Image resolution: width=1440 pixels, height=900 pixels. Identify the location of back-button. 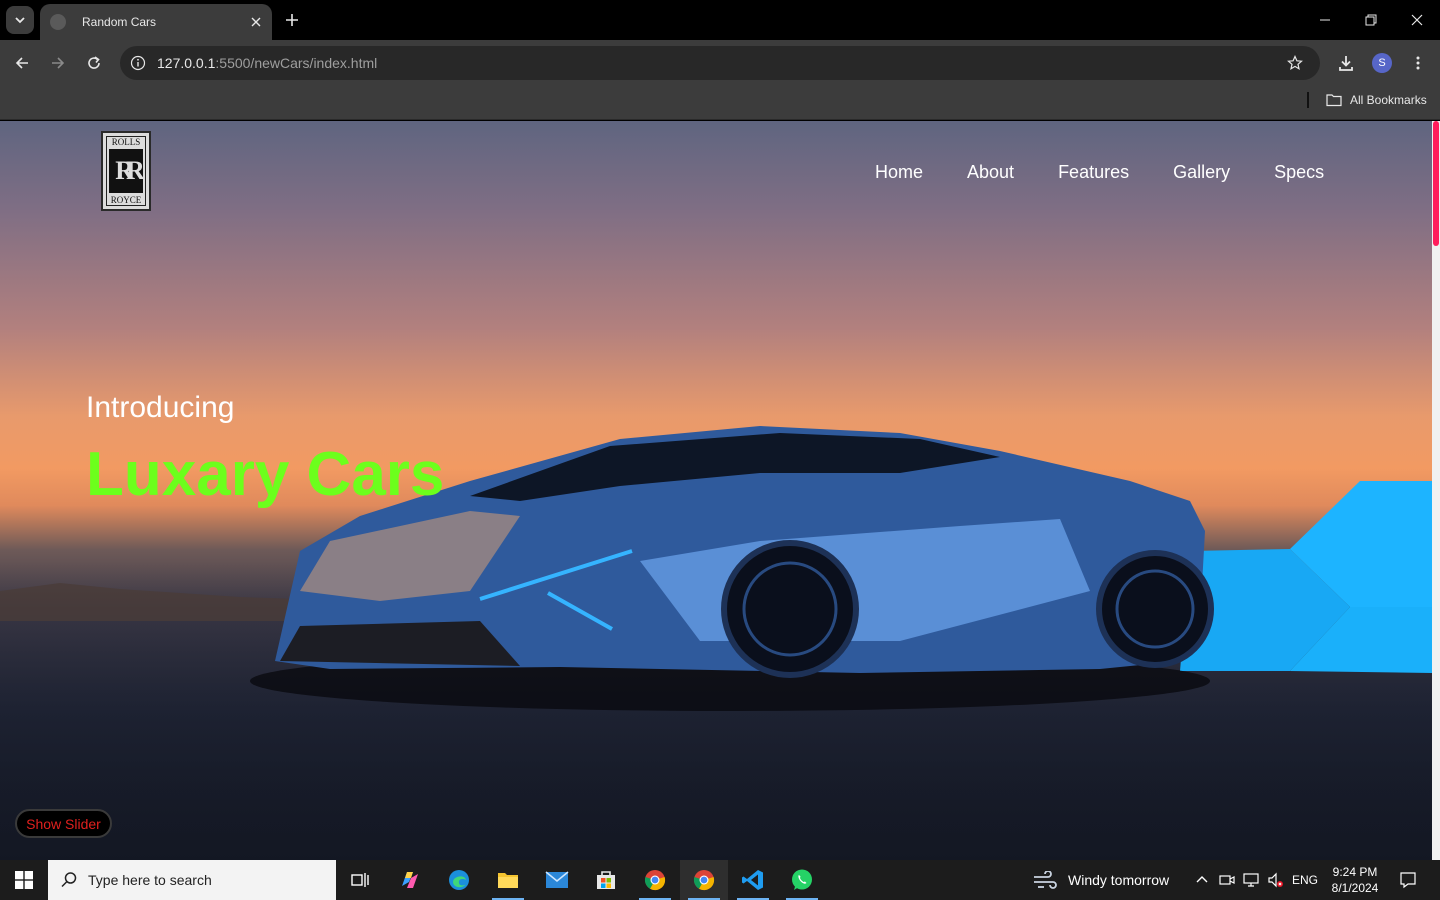
(22, 63).